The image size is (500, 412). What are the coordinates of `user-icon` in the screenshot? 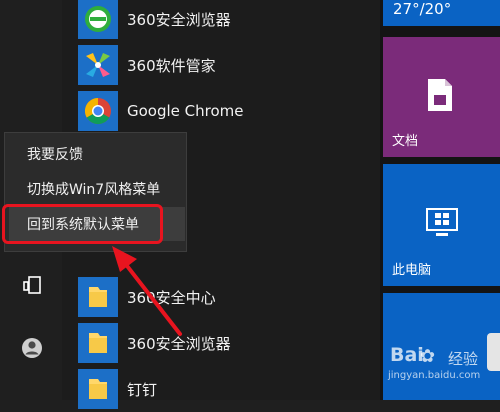 It's located at (32, 348).